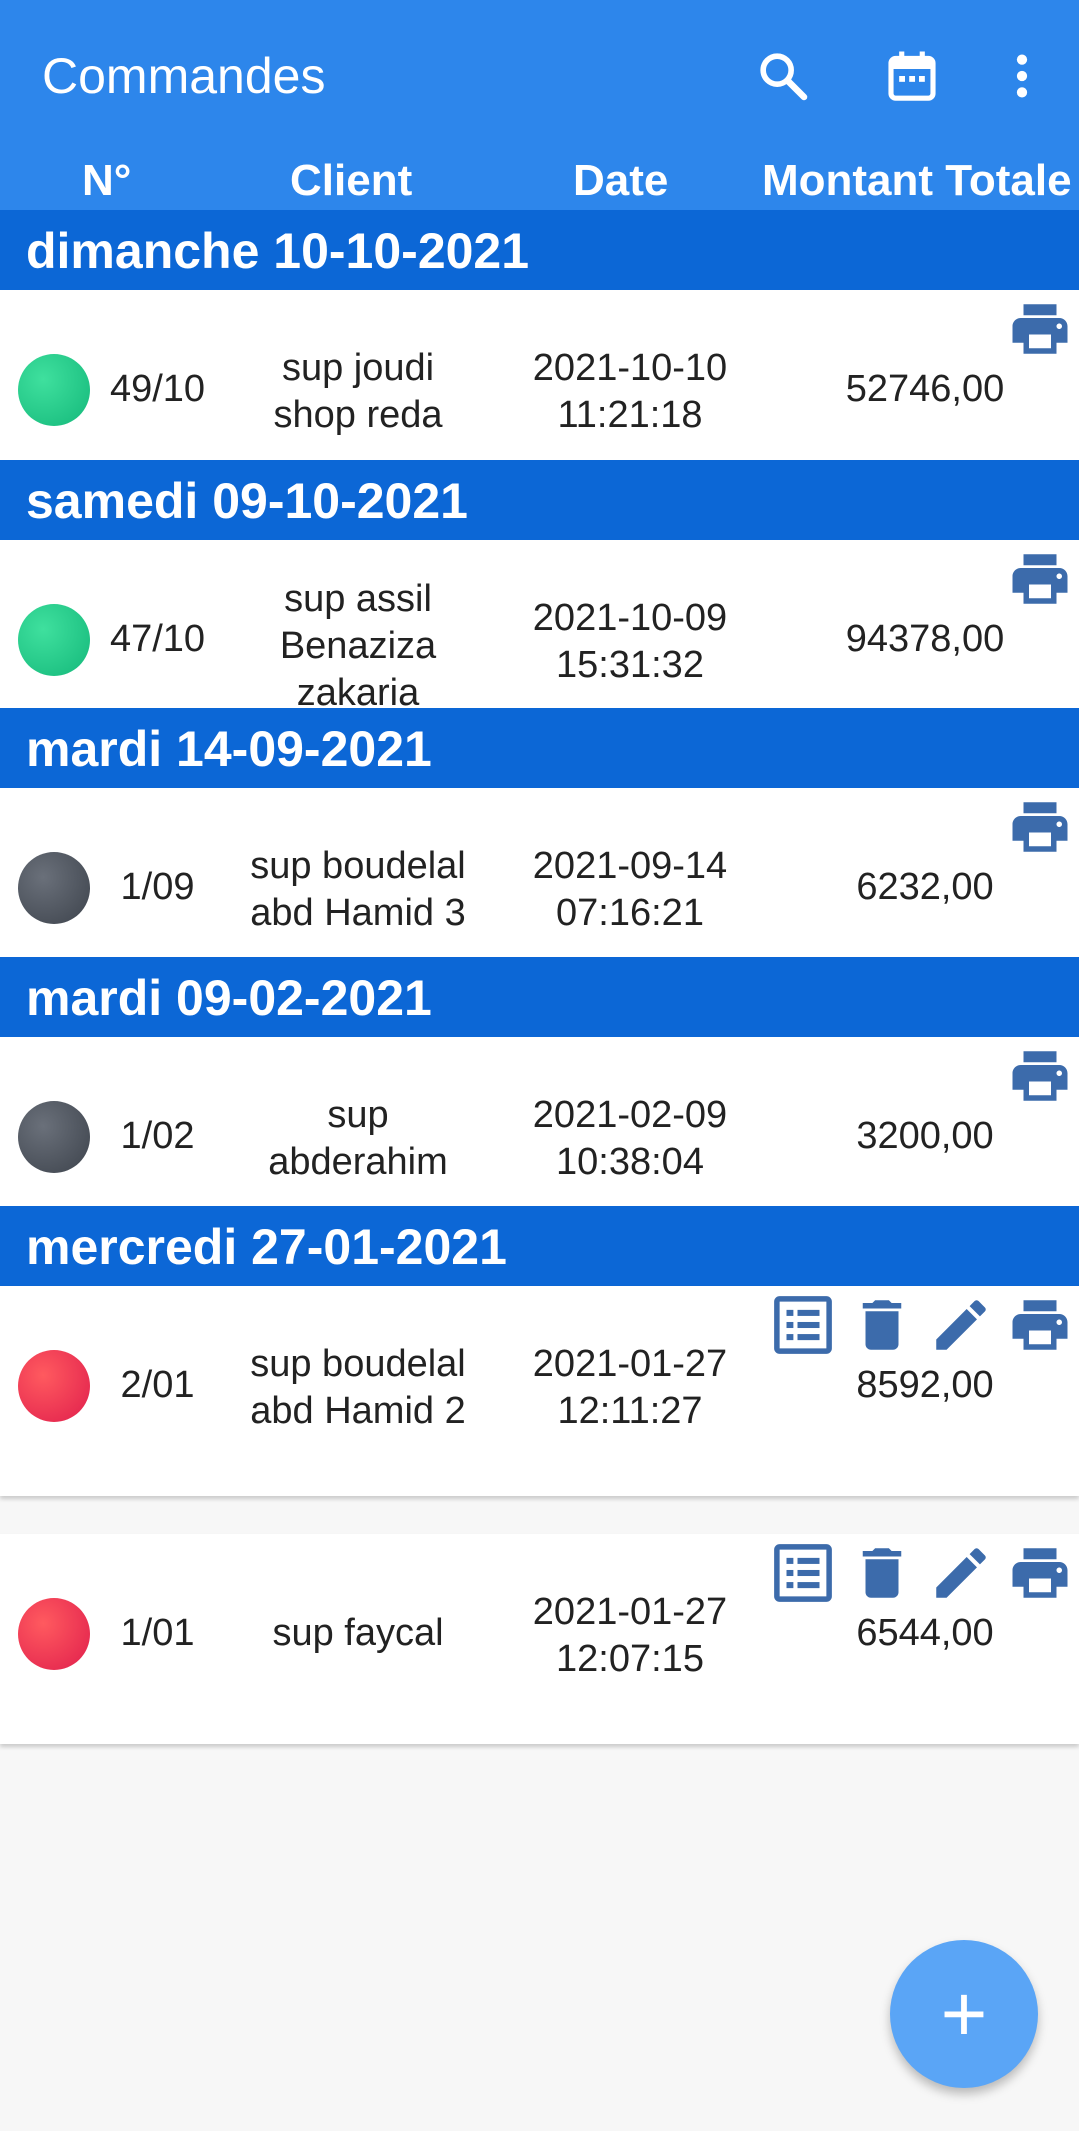 Image resolution: width=1079 pixels, height=2131 pixels. What do you see at coordinates (630, 889) in the screenshot?
I see `order-date: 2021-09-14 07:16:21` at bounding box center [630, 889].